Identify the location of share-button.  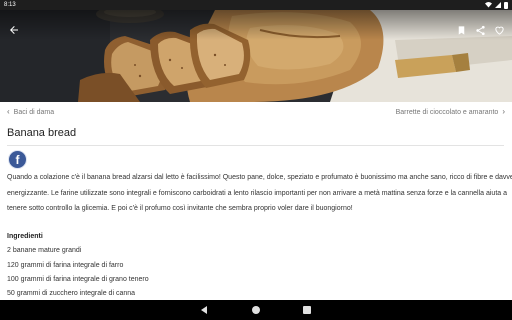
(480, 30).